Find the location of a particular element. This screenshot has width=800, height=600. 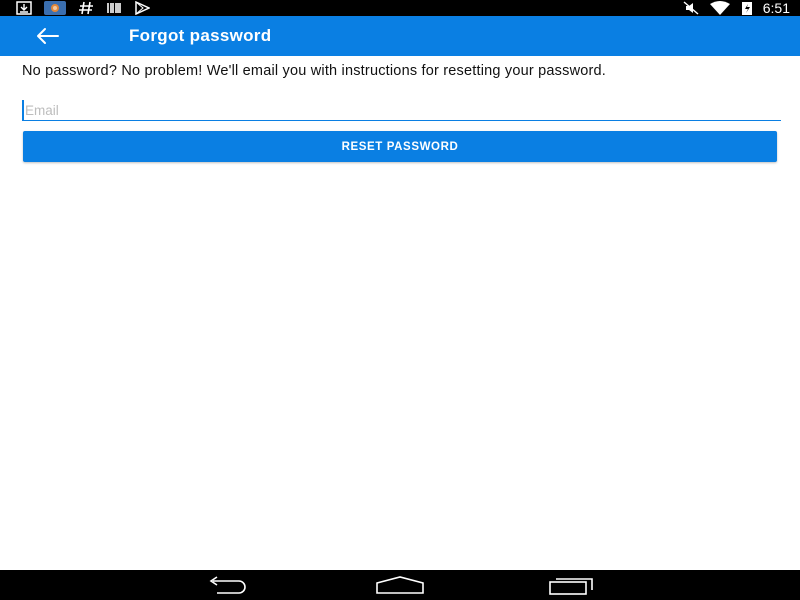

recents-nav-icon is located at coordinates (571, 586).